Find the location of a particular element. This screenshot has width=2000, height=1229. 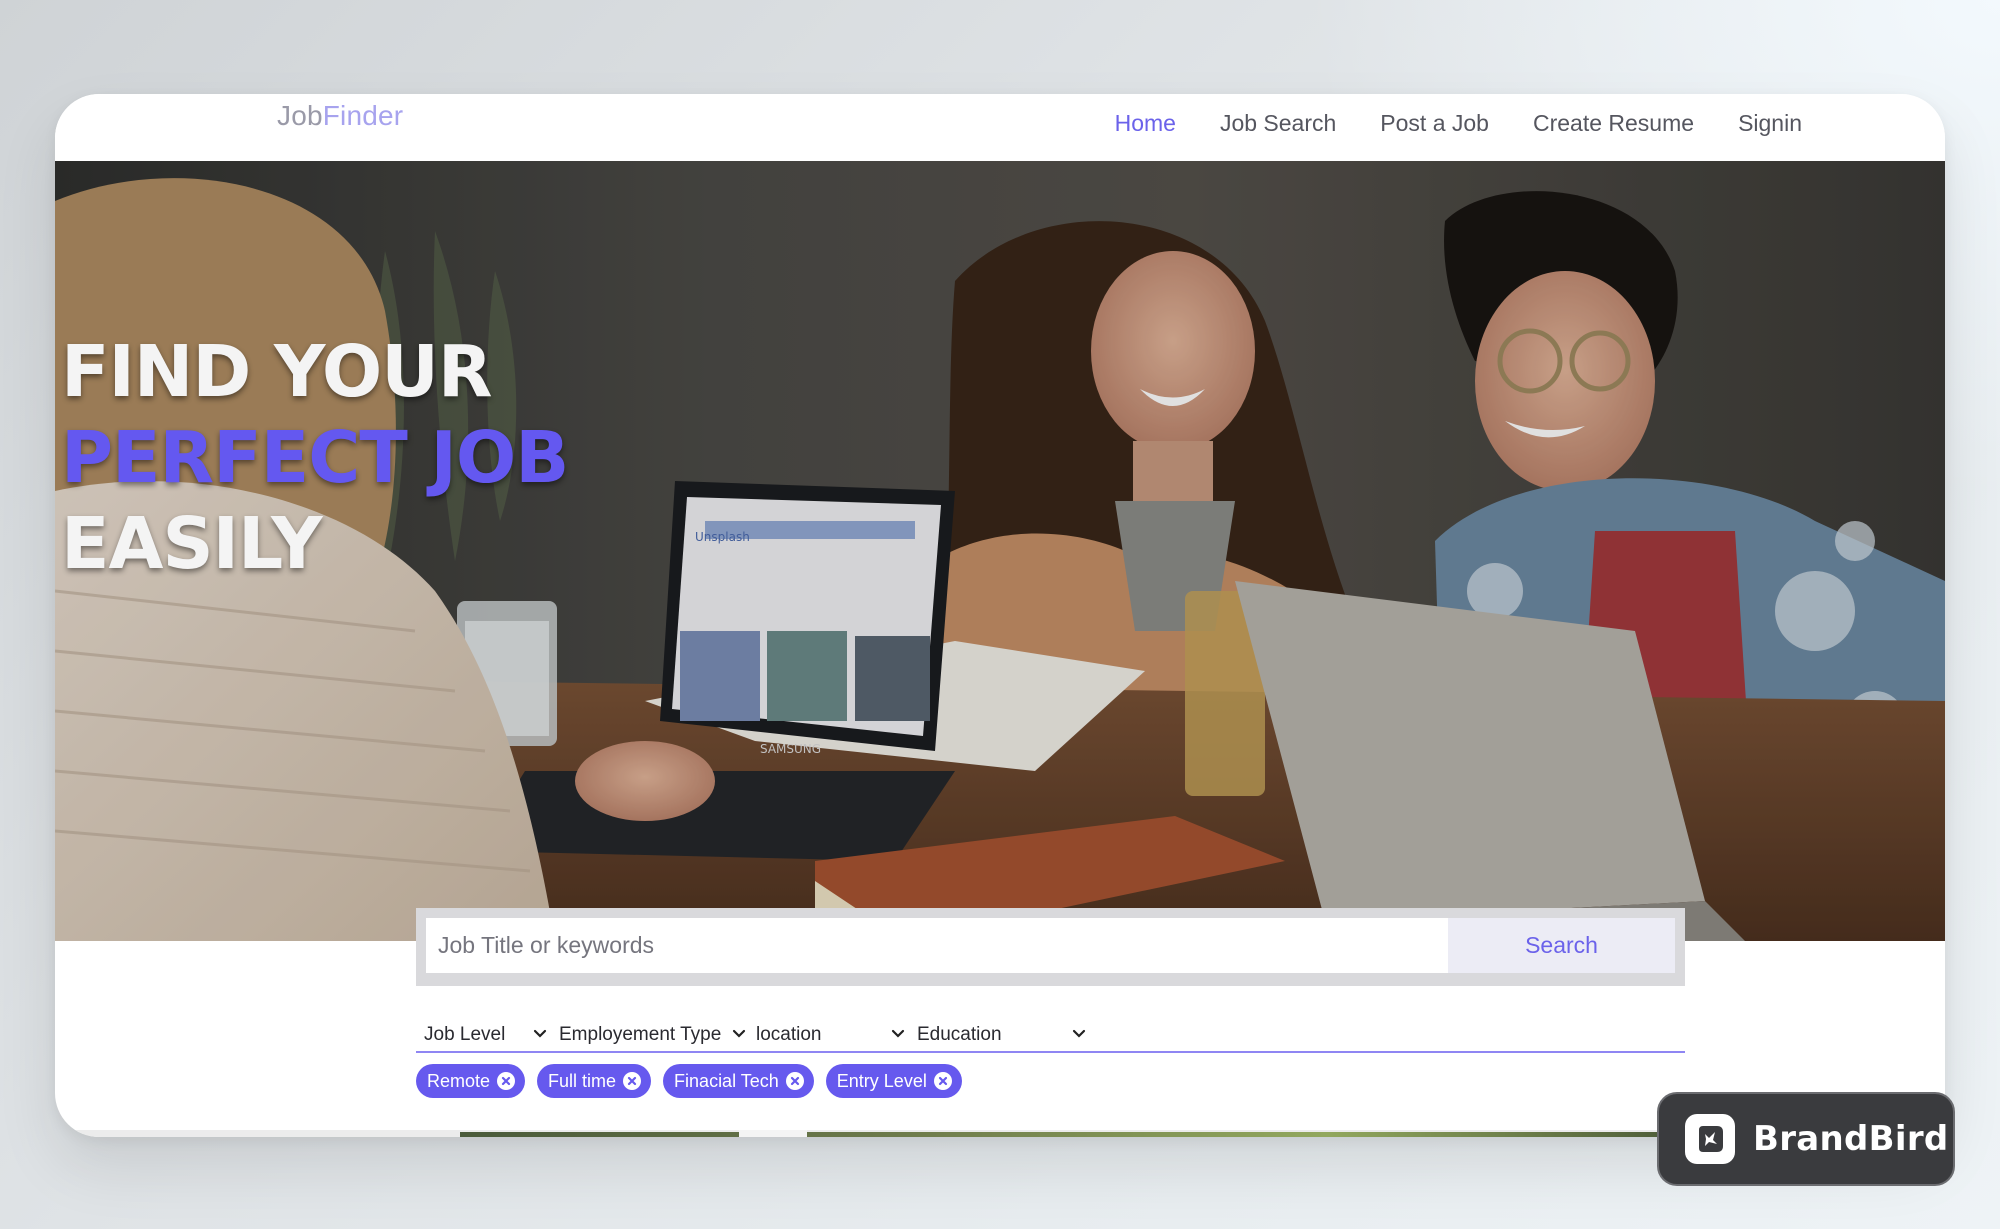

filter-employment-type-label: Employement Type is located at coordinates (640, 1034).